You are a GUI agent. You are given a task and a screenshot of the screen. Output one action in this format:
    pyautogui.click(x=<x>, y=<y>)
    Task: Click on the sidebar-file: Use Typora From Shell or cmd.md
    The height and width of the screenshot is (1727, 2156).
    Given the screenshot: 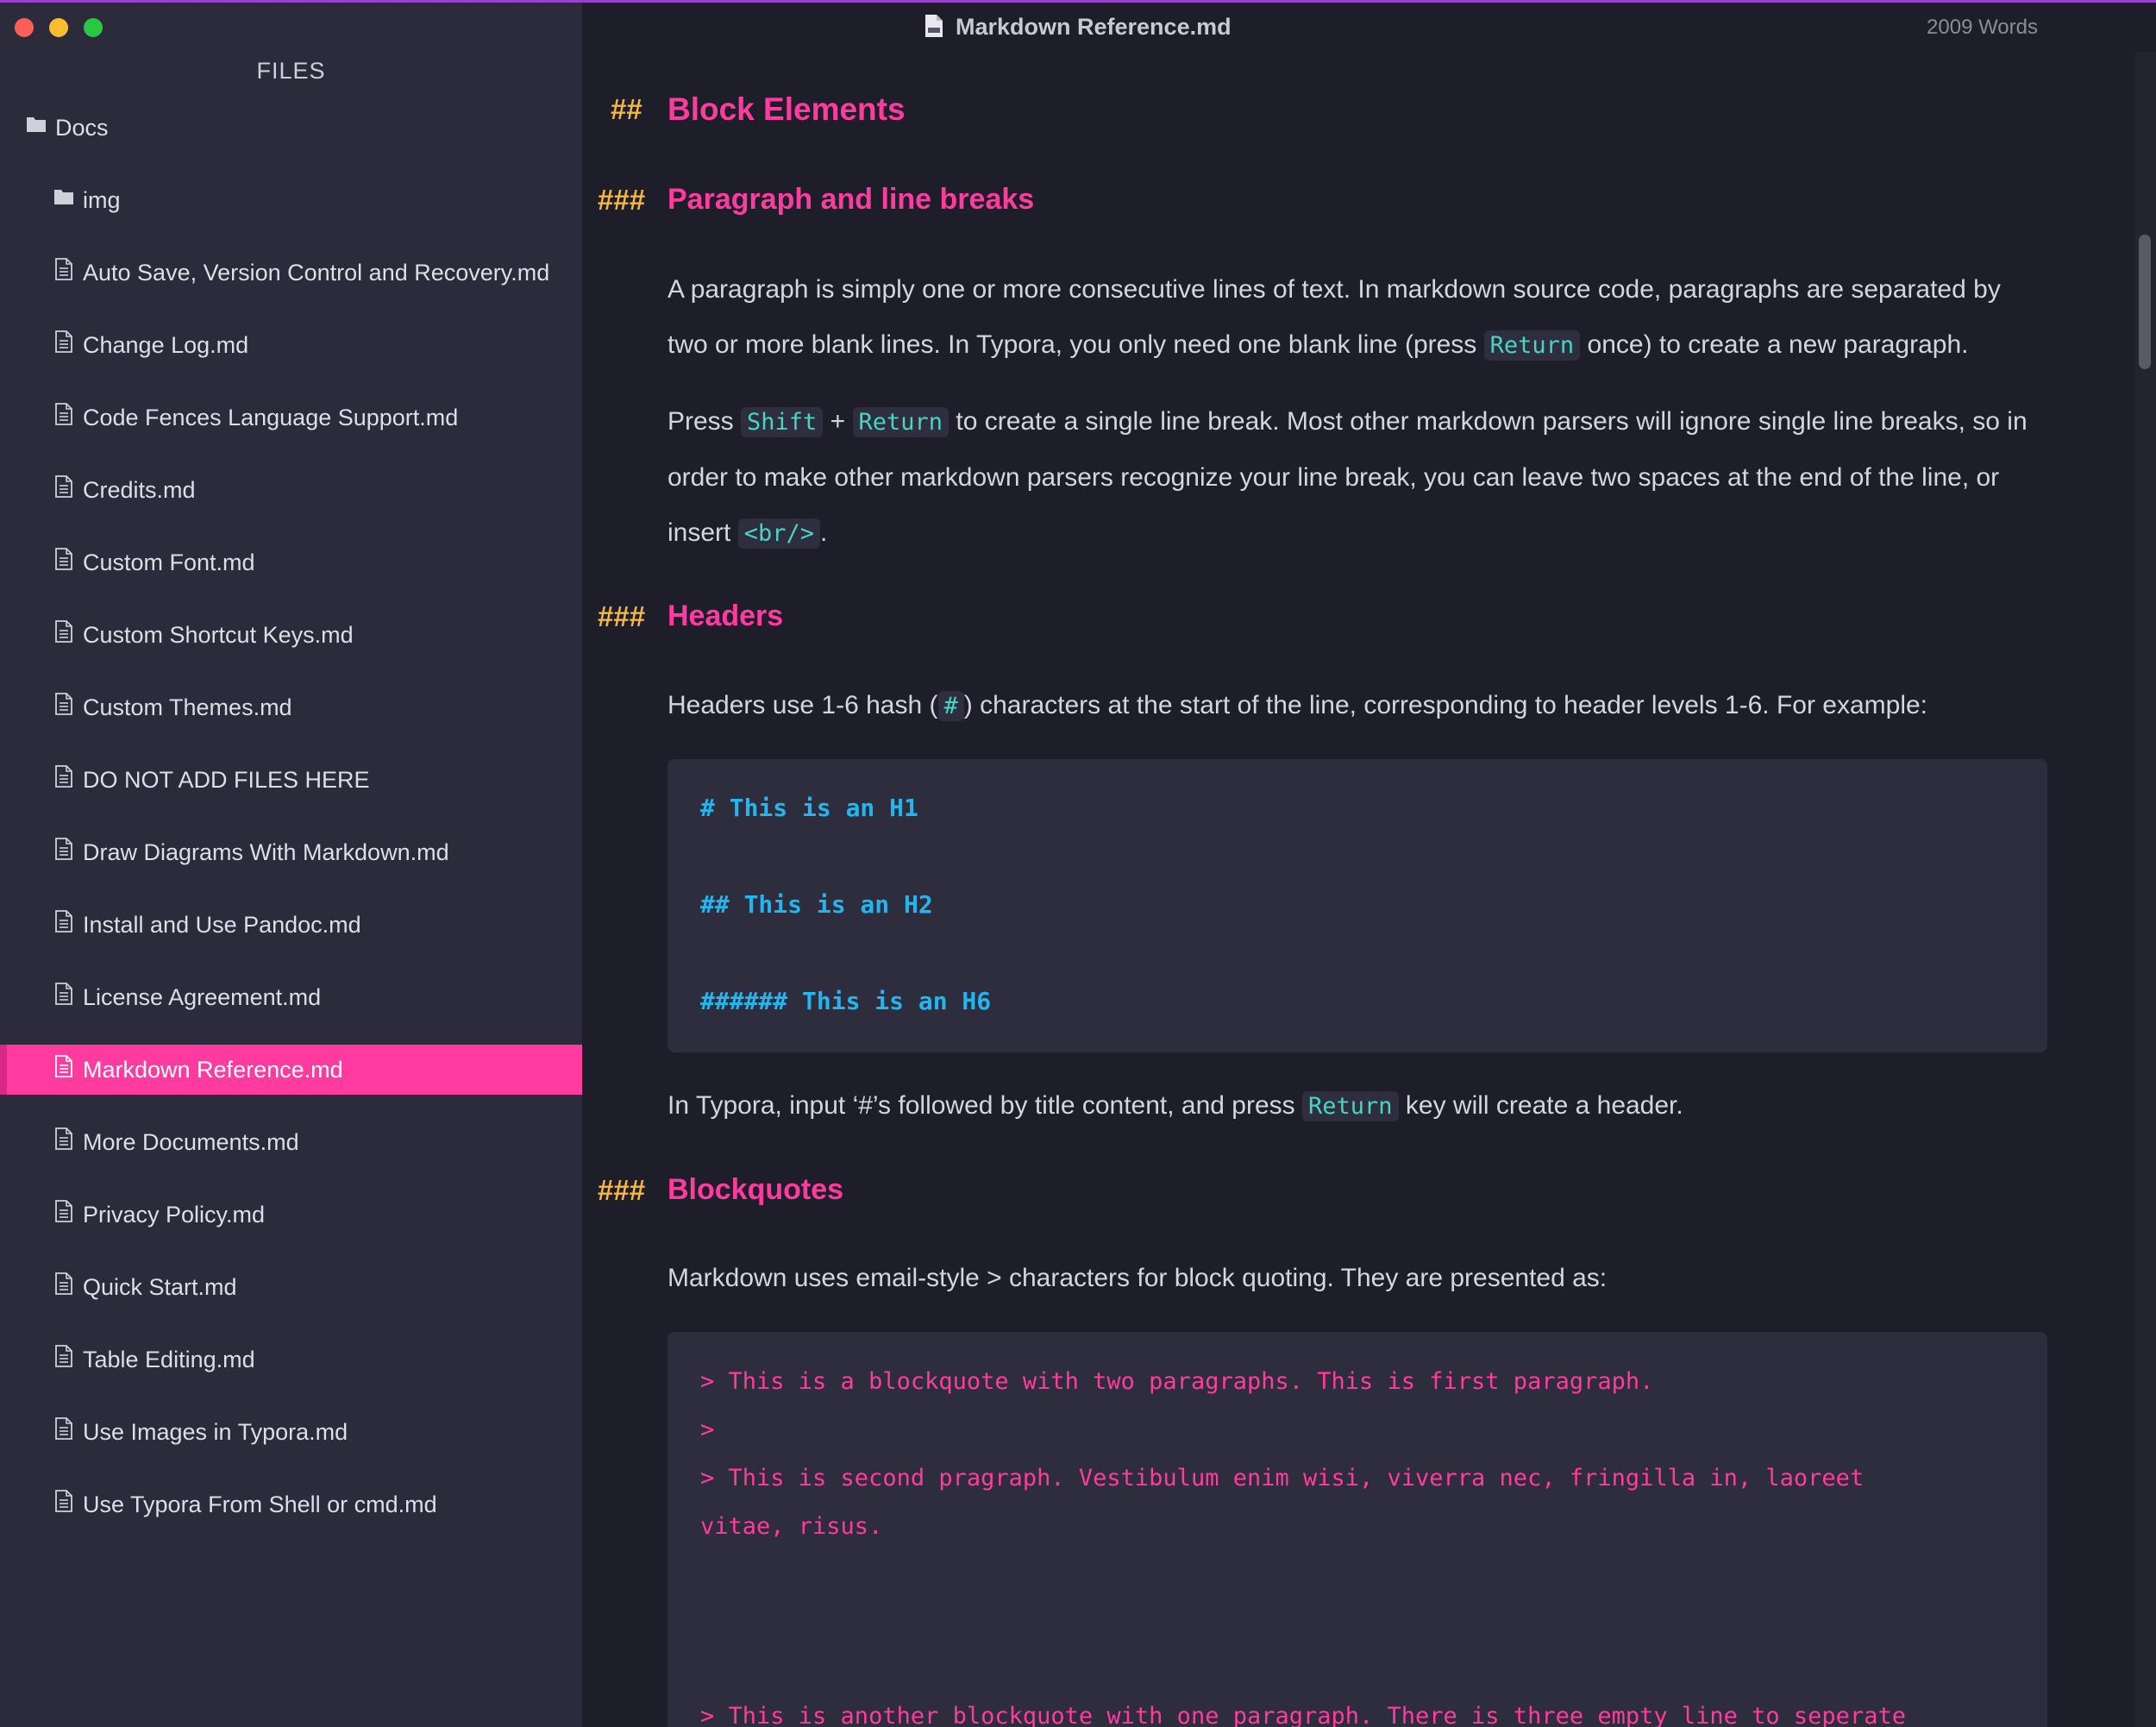 What is the action you would take?
    pyautogui.click(x=291, y=1504)
    